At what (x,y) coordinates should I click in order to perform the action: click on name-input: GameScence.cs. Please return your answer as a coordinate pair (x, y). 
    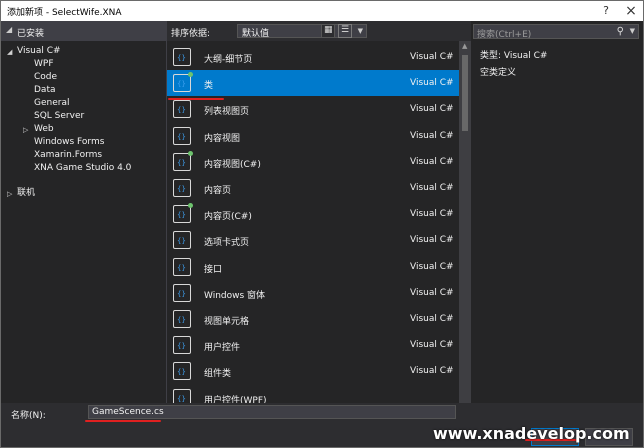
    Looking at the image, I should click on (272, 412).